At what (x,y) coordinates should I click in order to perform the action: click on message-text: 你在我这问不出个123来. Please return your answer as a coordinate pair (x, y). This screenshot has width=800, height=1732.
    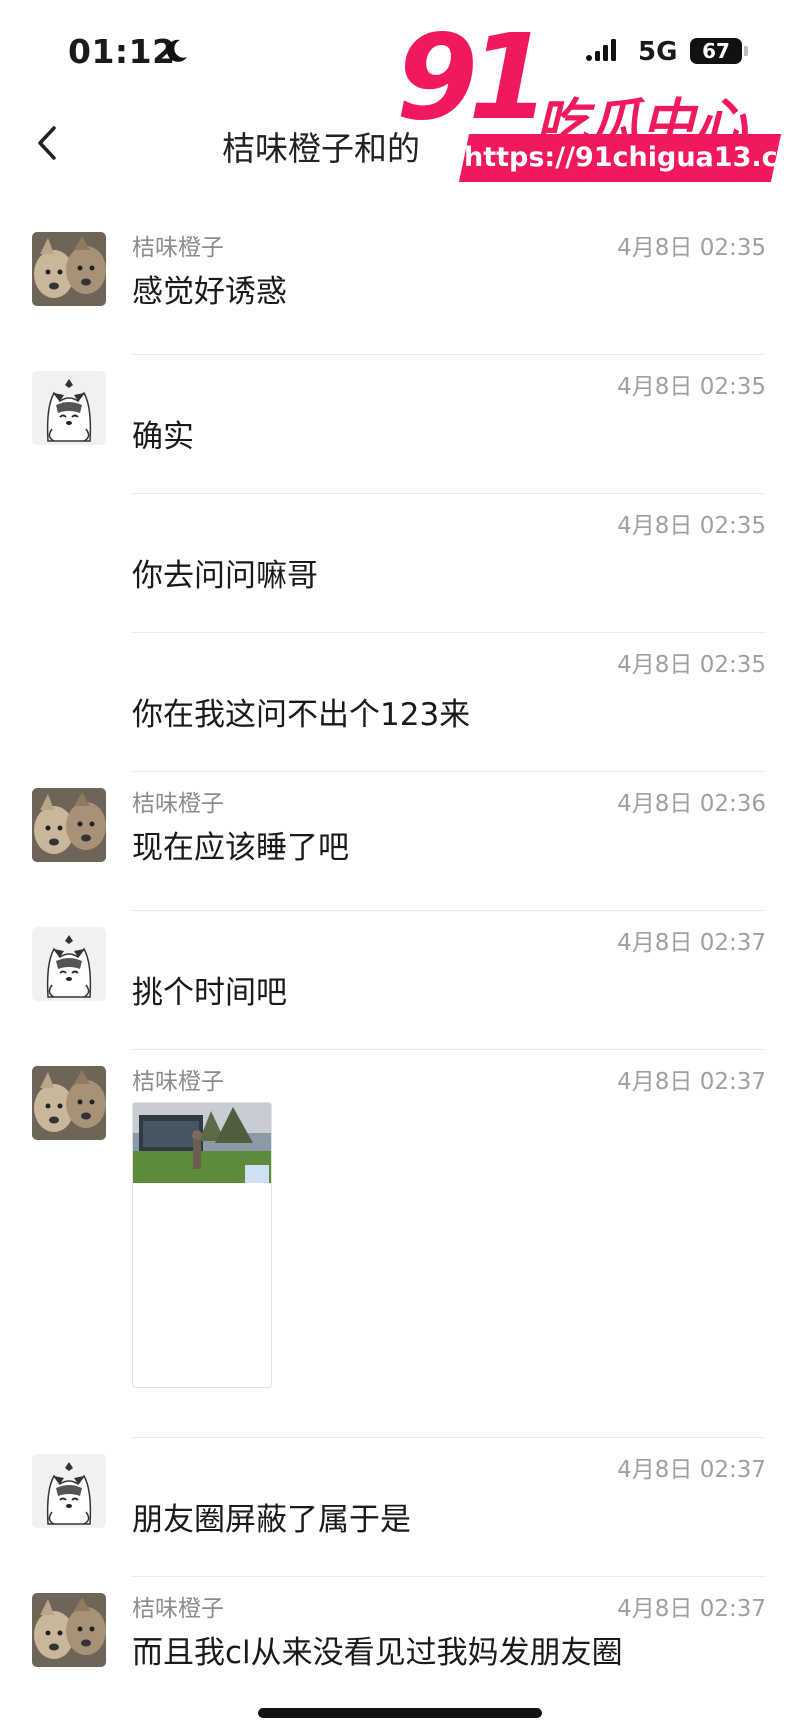
    Looking at the image, I should click on (301, 715).